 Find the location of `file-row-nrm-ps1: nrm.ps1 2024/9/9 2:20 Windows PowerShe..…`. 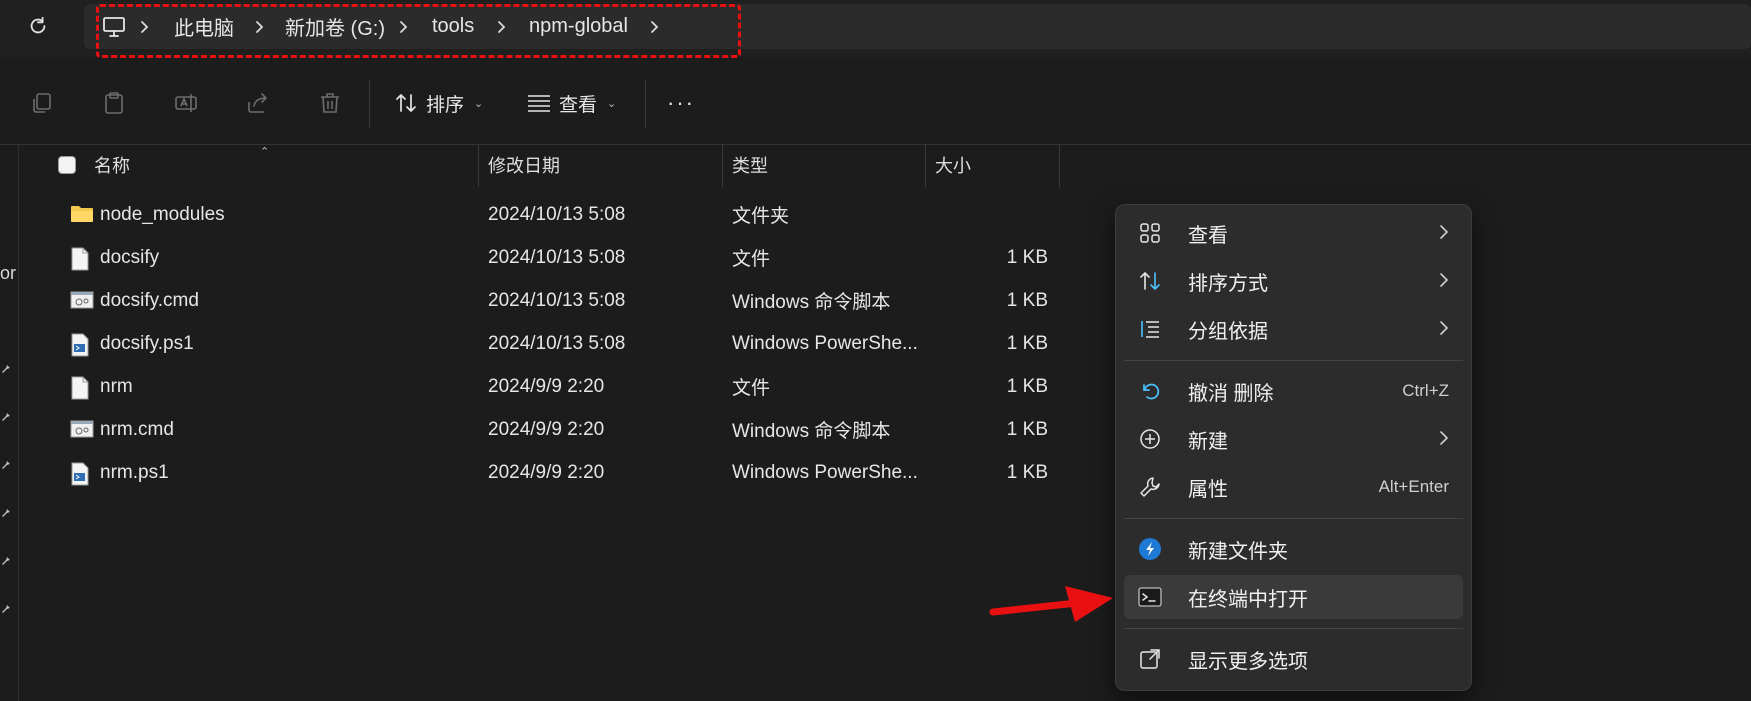

file-row-nrm-ps1: nrm.ps1 2024/9/9 2:20 Windows PowerShe..… is located at coordinates (538, 472).